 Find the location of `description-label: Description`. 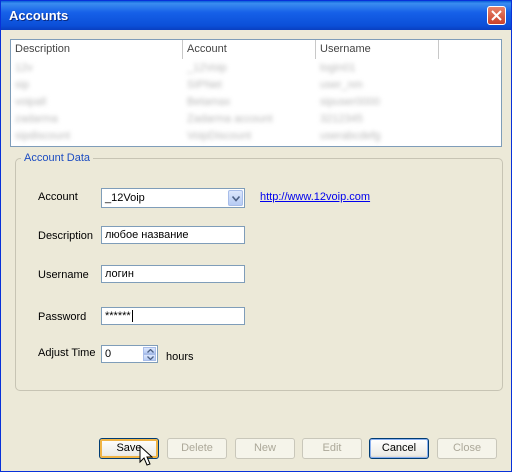

description-label: Description is located at coordinates (66, 236).